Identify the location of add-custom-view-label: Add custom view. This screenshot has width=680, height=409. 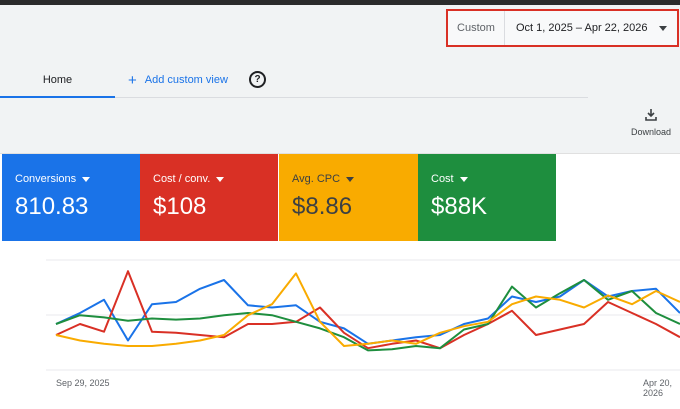
(186, 80).